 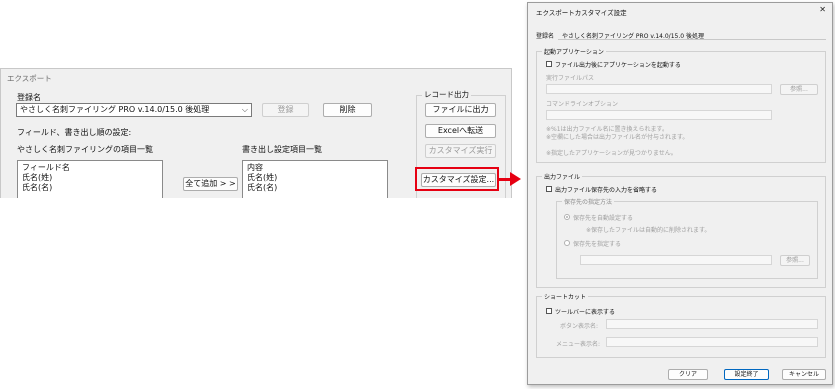 I want to click on radio-auto-note: ※保存したファイルは自動的に削除されます。, so click(x=648, y=230).